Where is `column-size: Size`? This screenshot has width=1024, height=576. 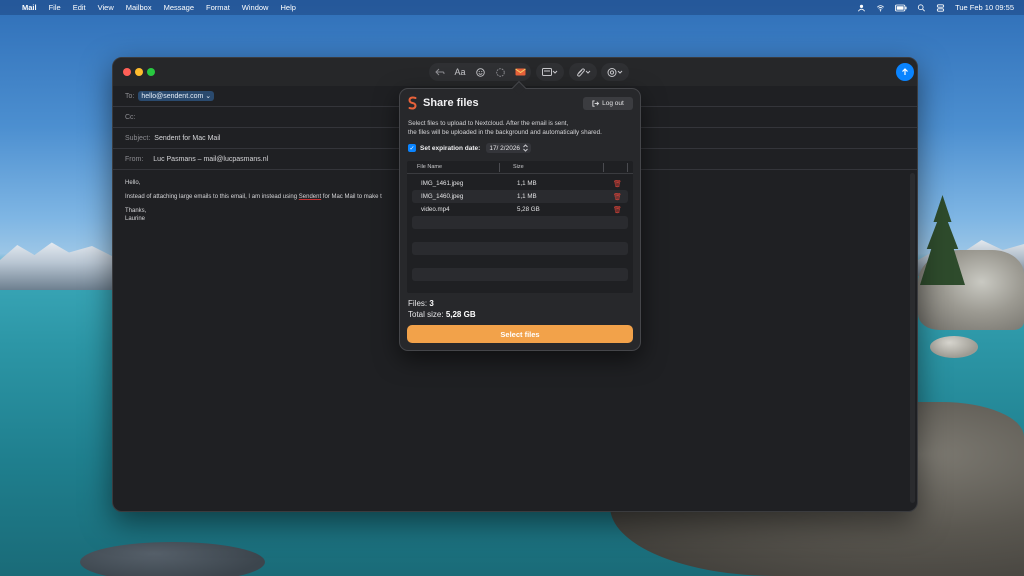
column-size: Size is located at coordinates (518, 167).